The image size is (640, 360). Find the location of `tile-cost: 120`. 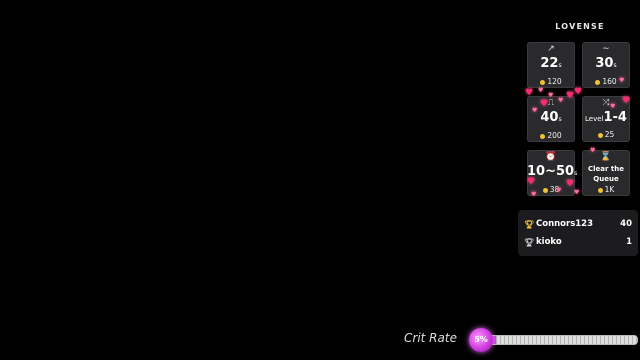

tile-cost: 120 is located at coordinates (554, 81).